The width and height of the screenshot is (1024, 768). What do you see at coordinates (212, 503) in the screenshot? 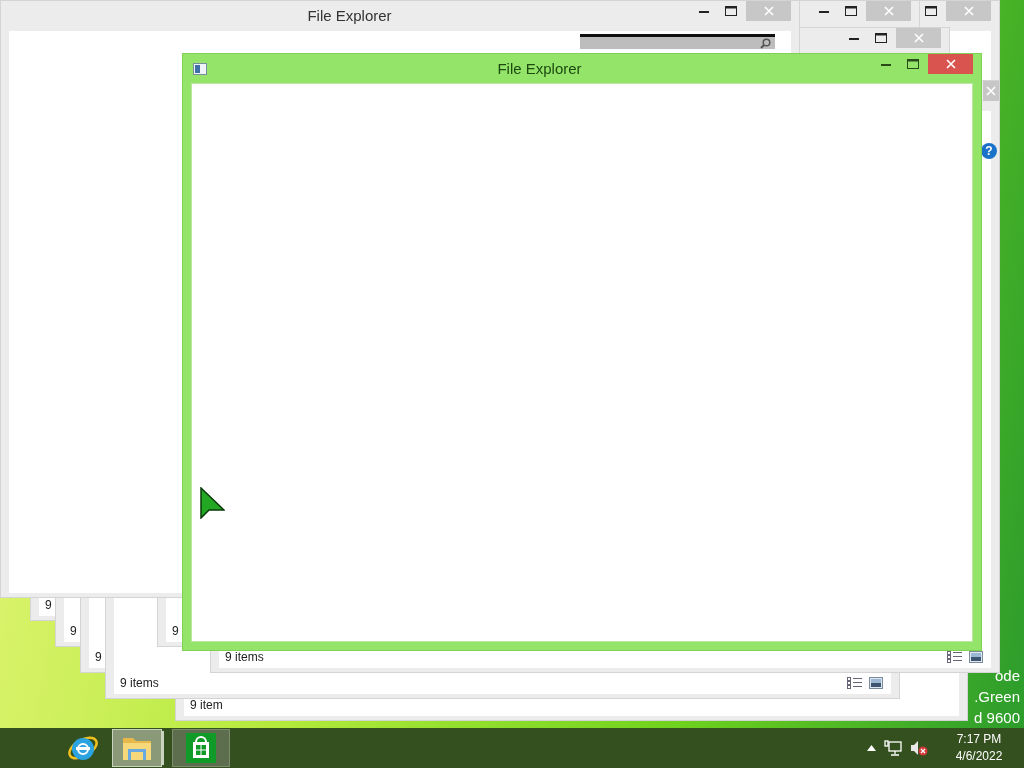
I see `cursor-icon` at bounding box center [212, 503].